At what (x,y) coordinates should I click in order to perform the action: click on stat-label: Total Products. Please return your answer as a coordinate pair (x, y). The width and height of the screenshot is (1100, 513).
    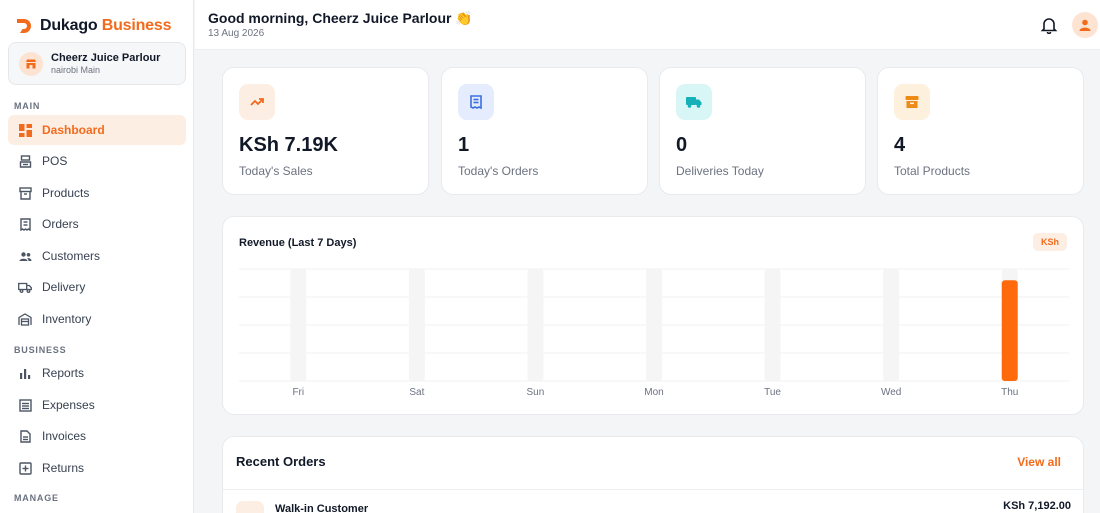
    Looking at the image, I should click on (932, 171).